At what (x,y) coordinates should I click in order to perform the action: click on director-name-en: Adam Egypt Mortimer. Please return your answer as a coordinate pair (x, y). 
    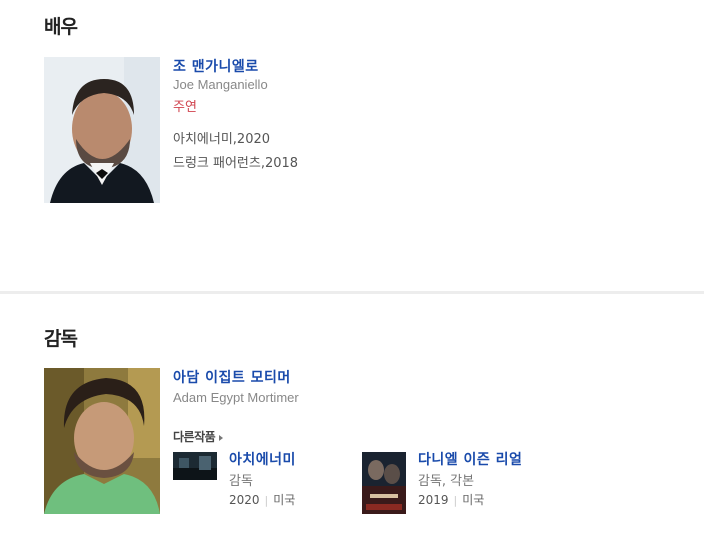
    Looking at the image, I should click on (236, 397).